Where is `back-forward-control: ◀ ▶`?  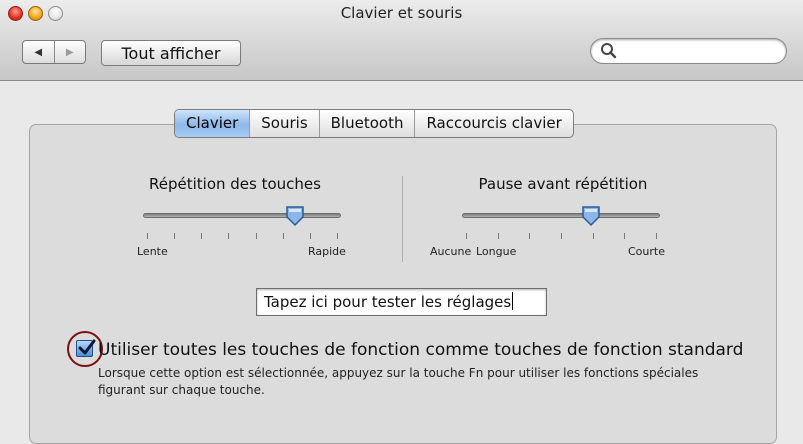
back-forward-control: ◀ ▶ is located at coordinates (54, 52).